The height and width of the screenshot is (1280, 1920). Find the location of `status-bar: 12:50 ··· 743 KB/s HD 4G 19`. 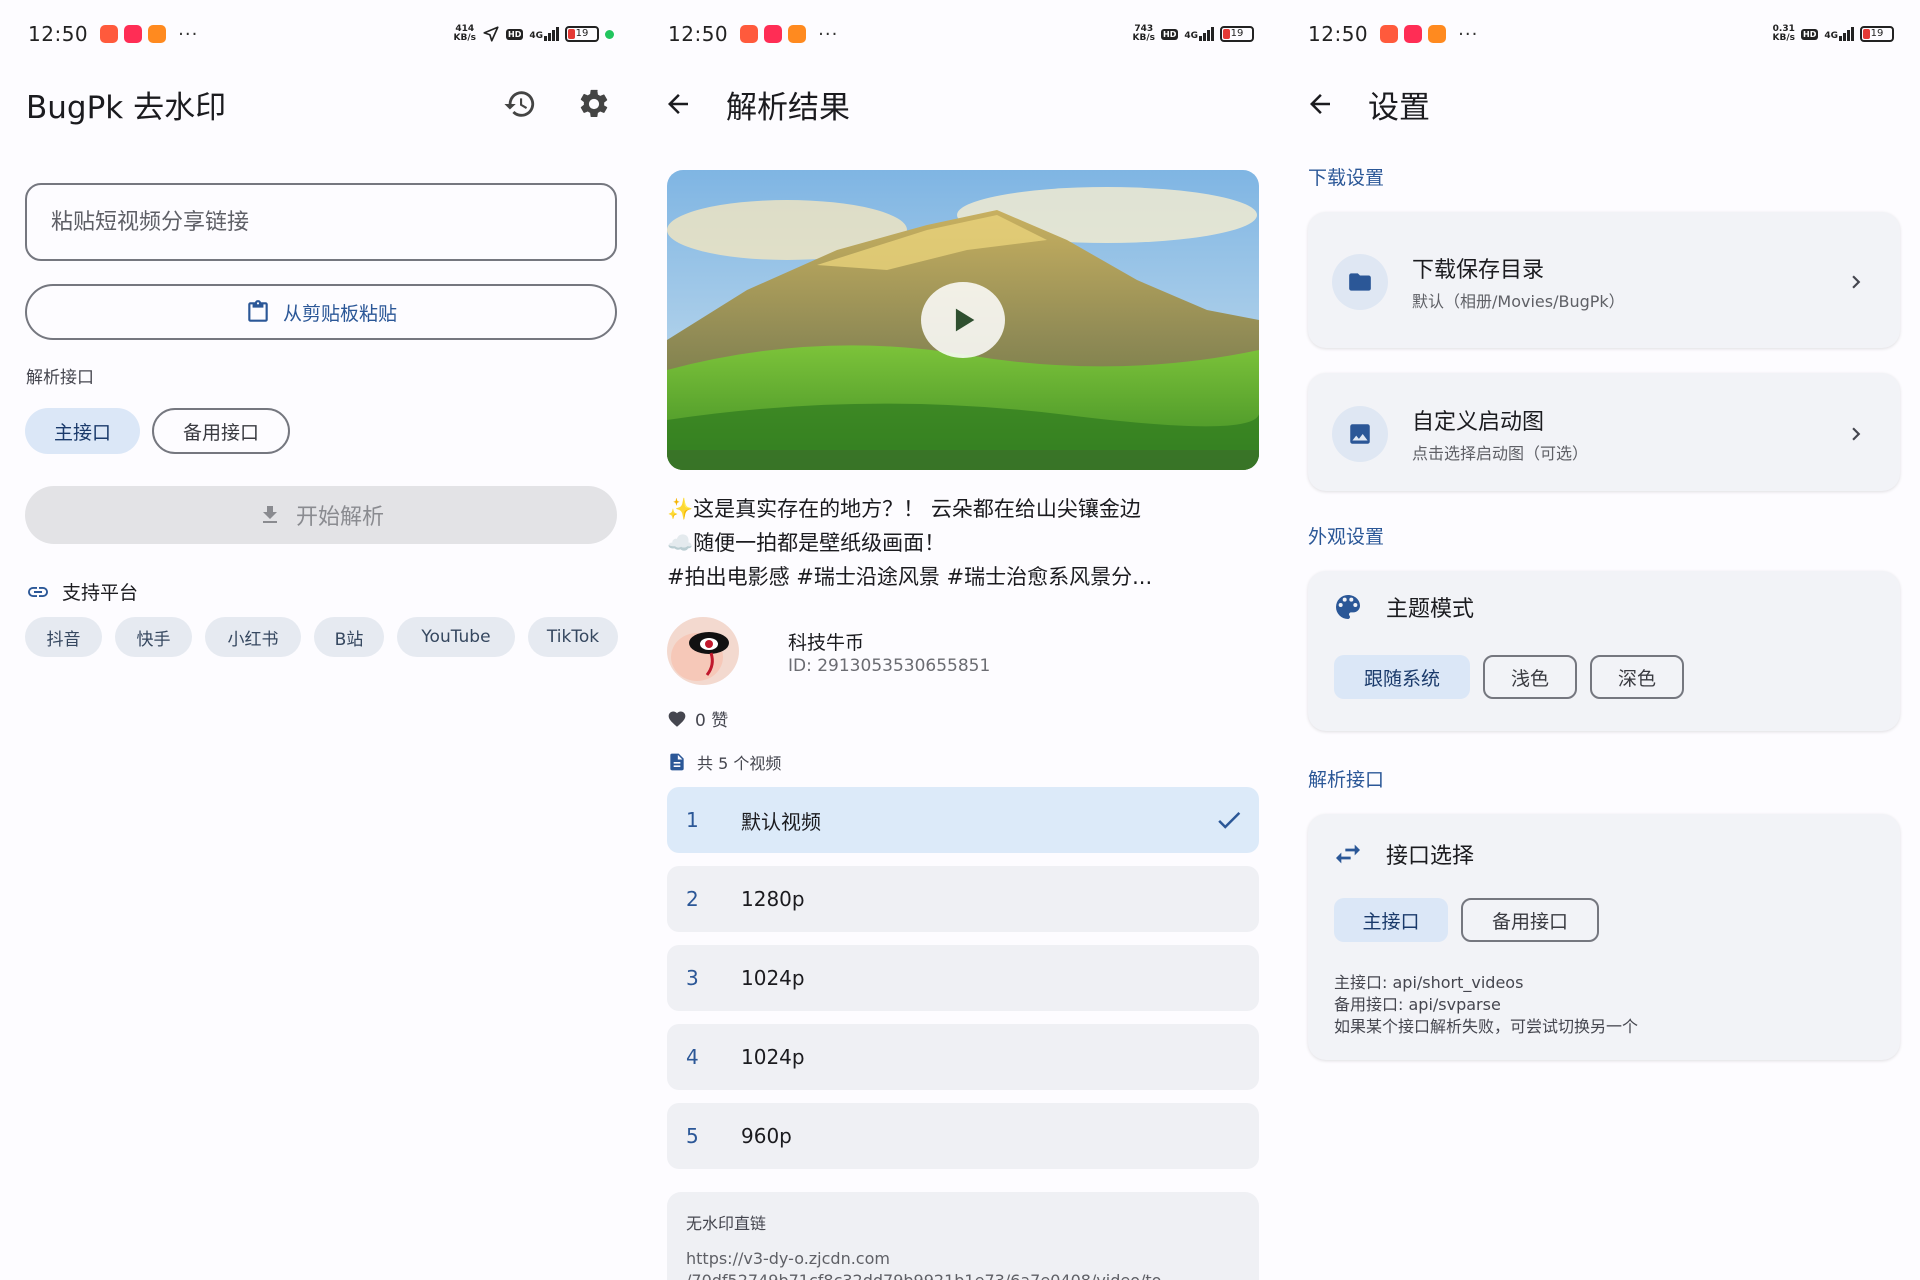

status-bar: 12:50 ··· 743 KB/s HD 4G 19 is located at coordinates (961, 34).